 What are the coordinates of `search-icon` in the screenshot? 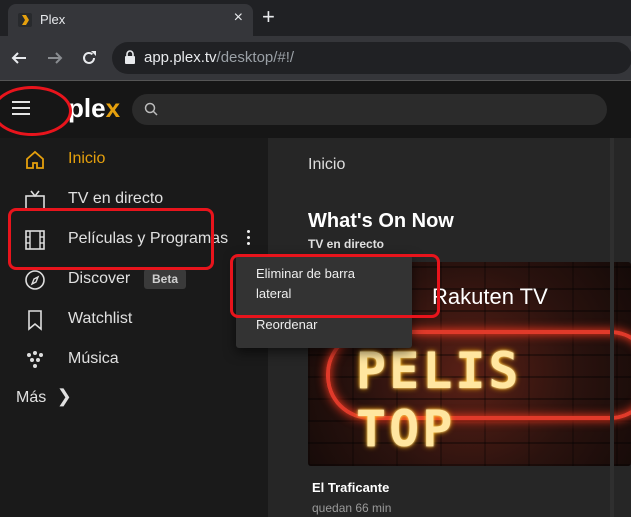 It's located at (151, 109).